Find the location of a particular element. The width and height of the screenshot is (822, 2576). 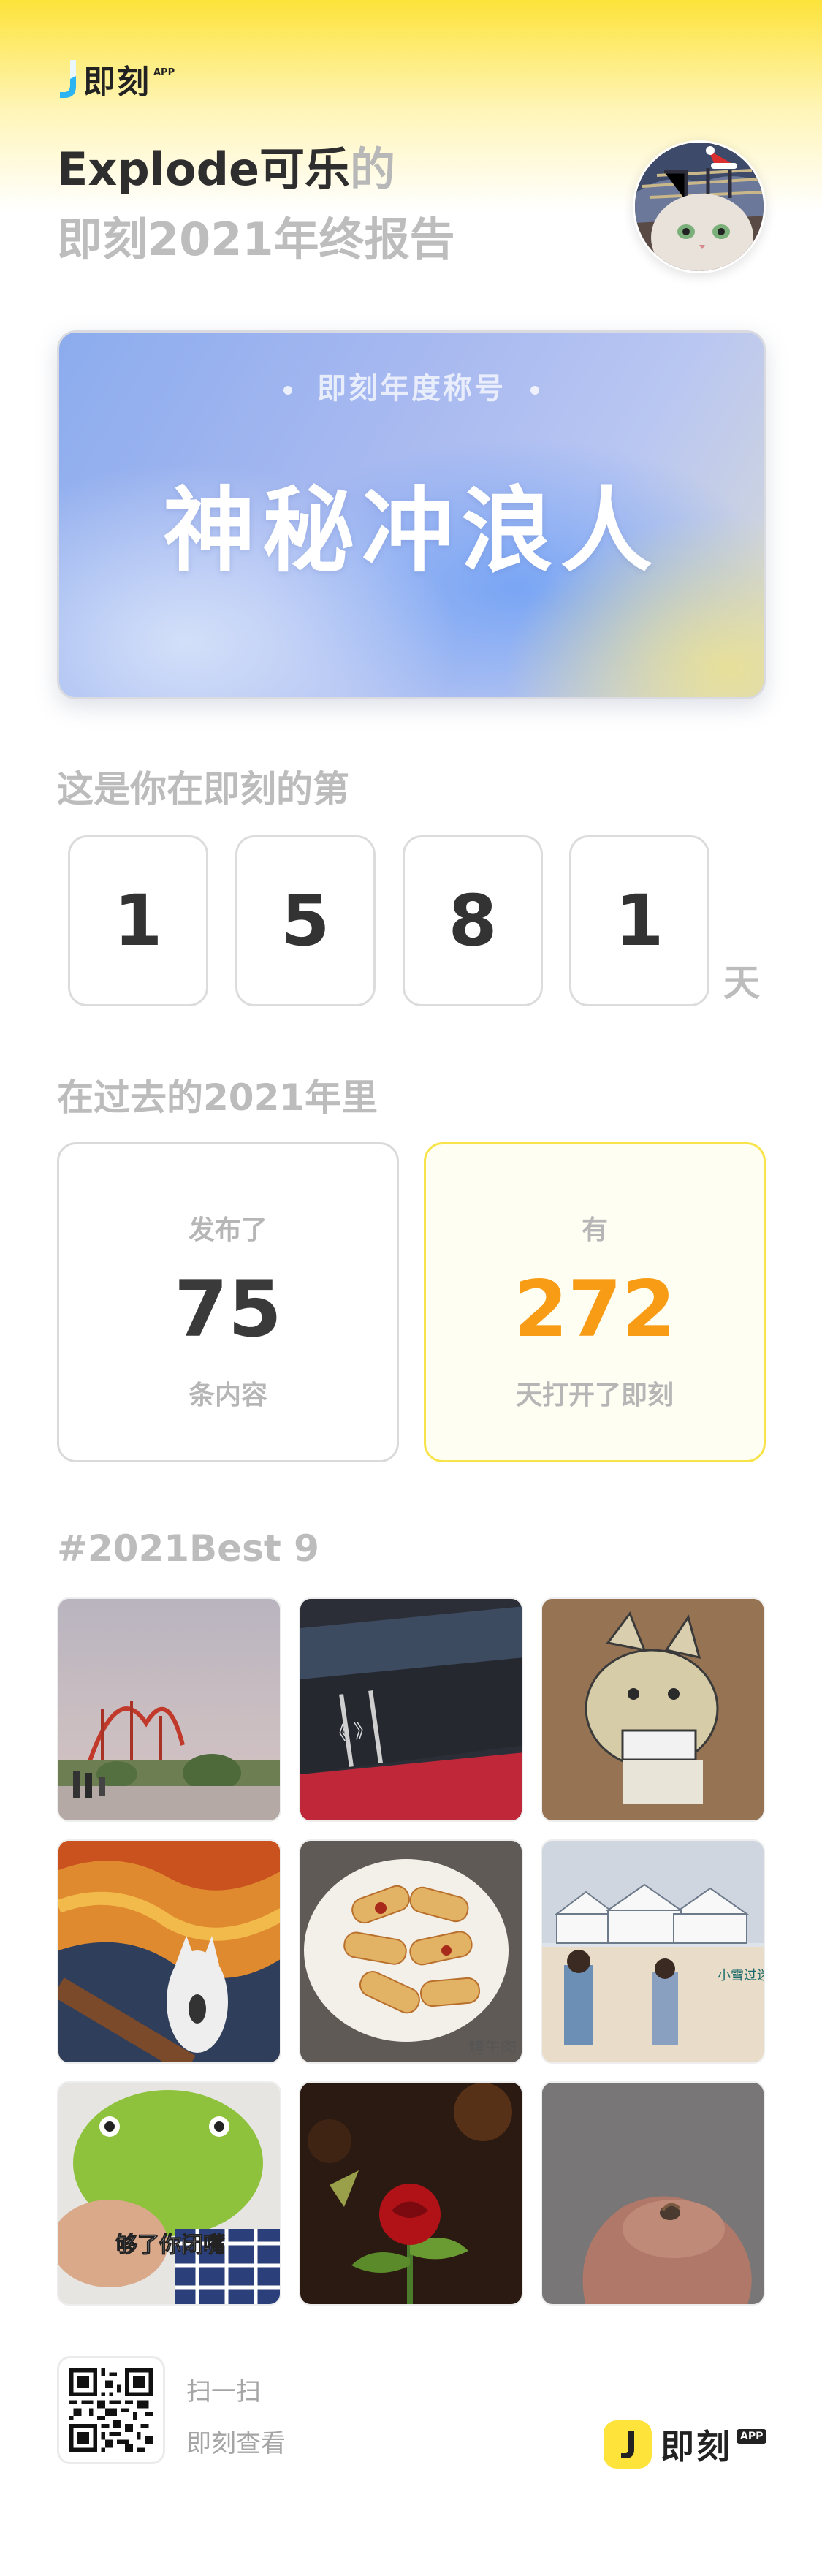

page-title: Explode可乐的 is located at coordinates (226, 169).